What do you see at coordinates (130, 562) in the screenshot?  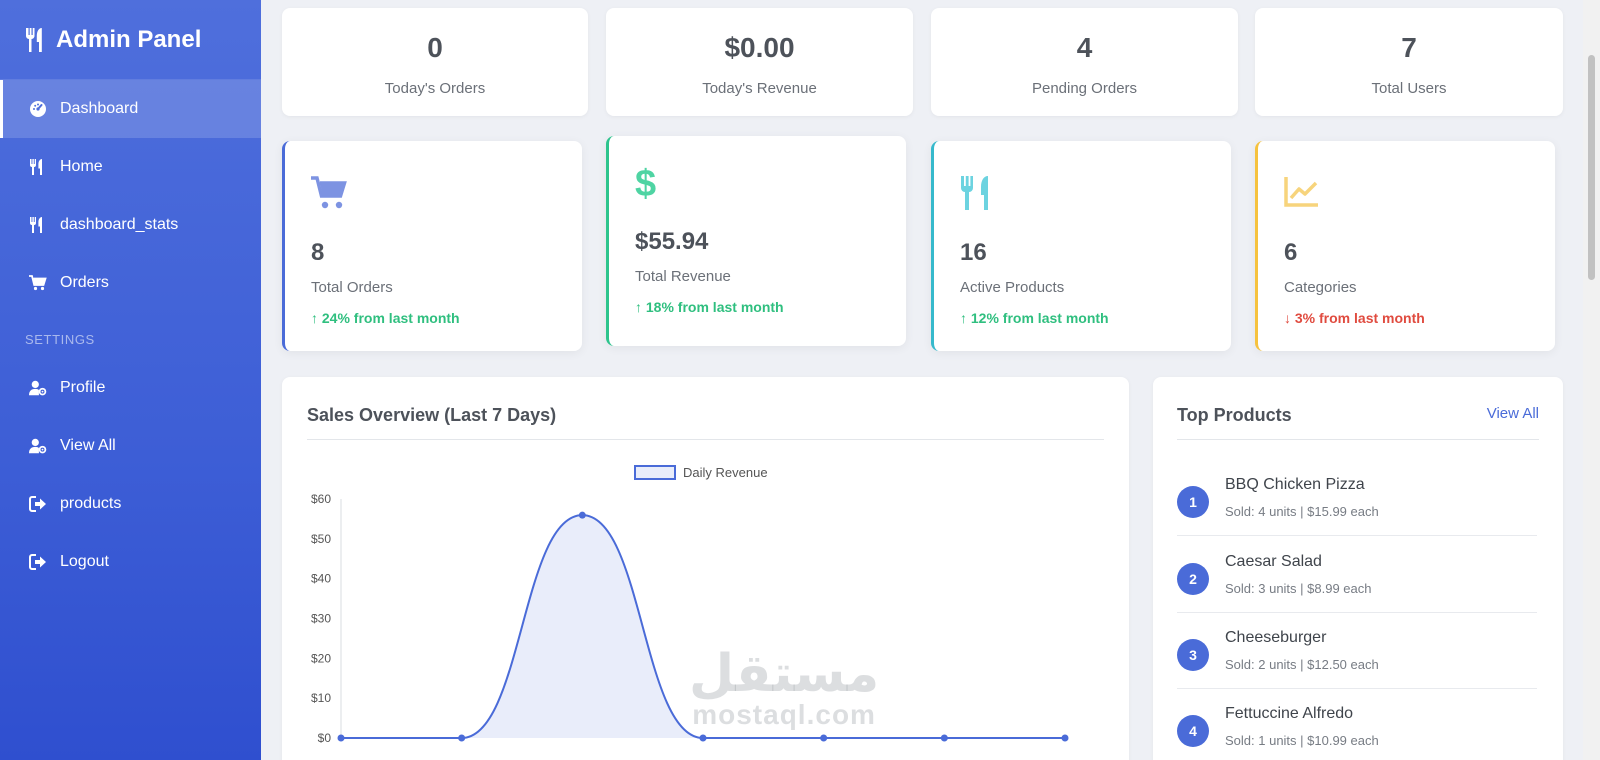 I see `sidebar-item-logout: Logout` at bounding box center [130, 562].